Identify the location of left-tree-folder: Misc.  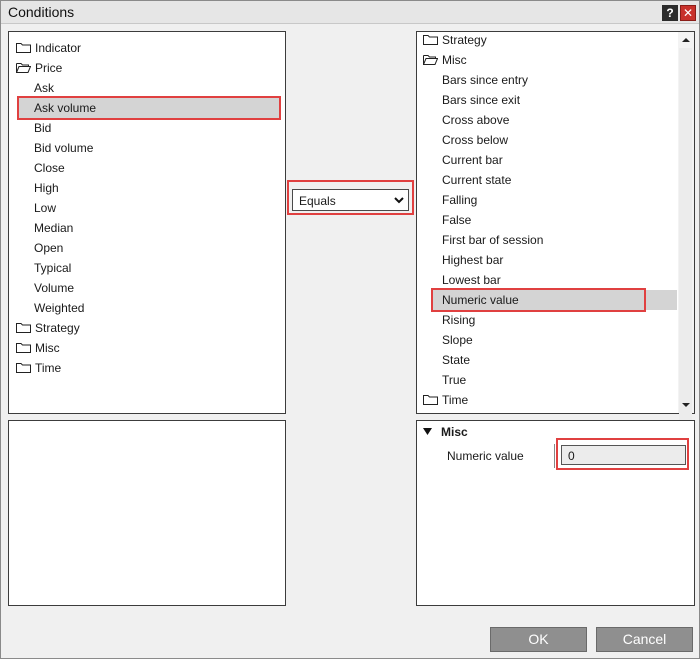
(38, 348).